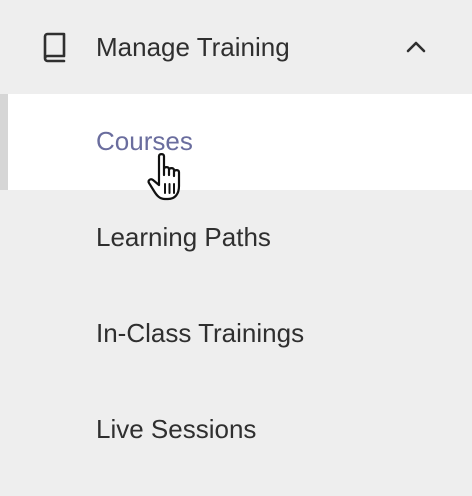 The height and width of the screenshot is (496, 472). What do you see at coordinates (144, 141) in the screenshot?
I see `menu-item-courses-label: Courses` at bounding box center [144, 141].